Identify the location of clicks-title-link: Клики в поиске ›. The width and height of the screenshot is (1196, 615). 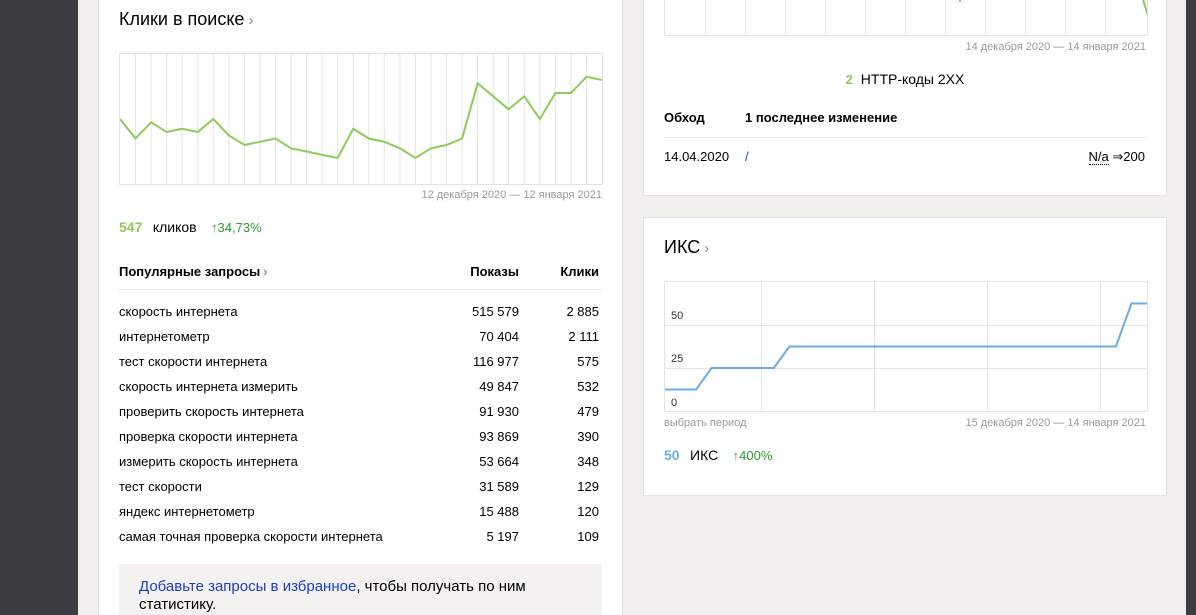
(186, 19).